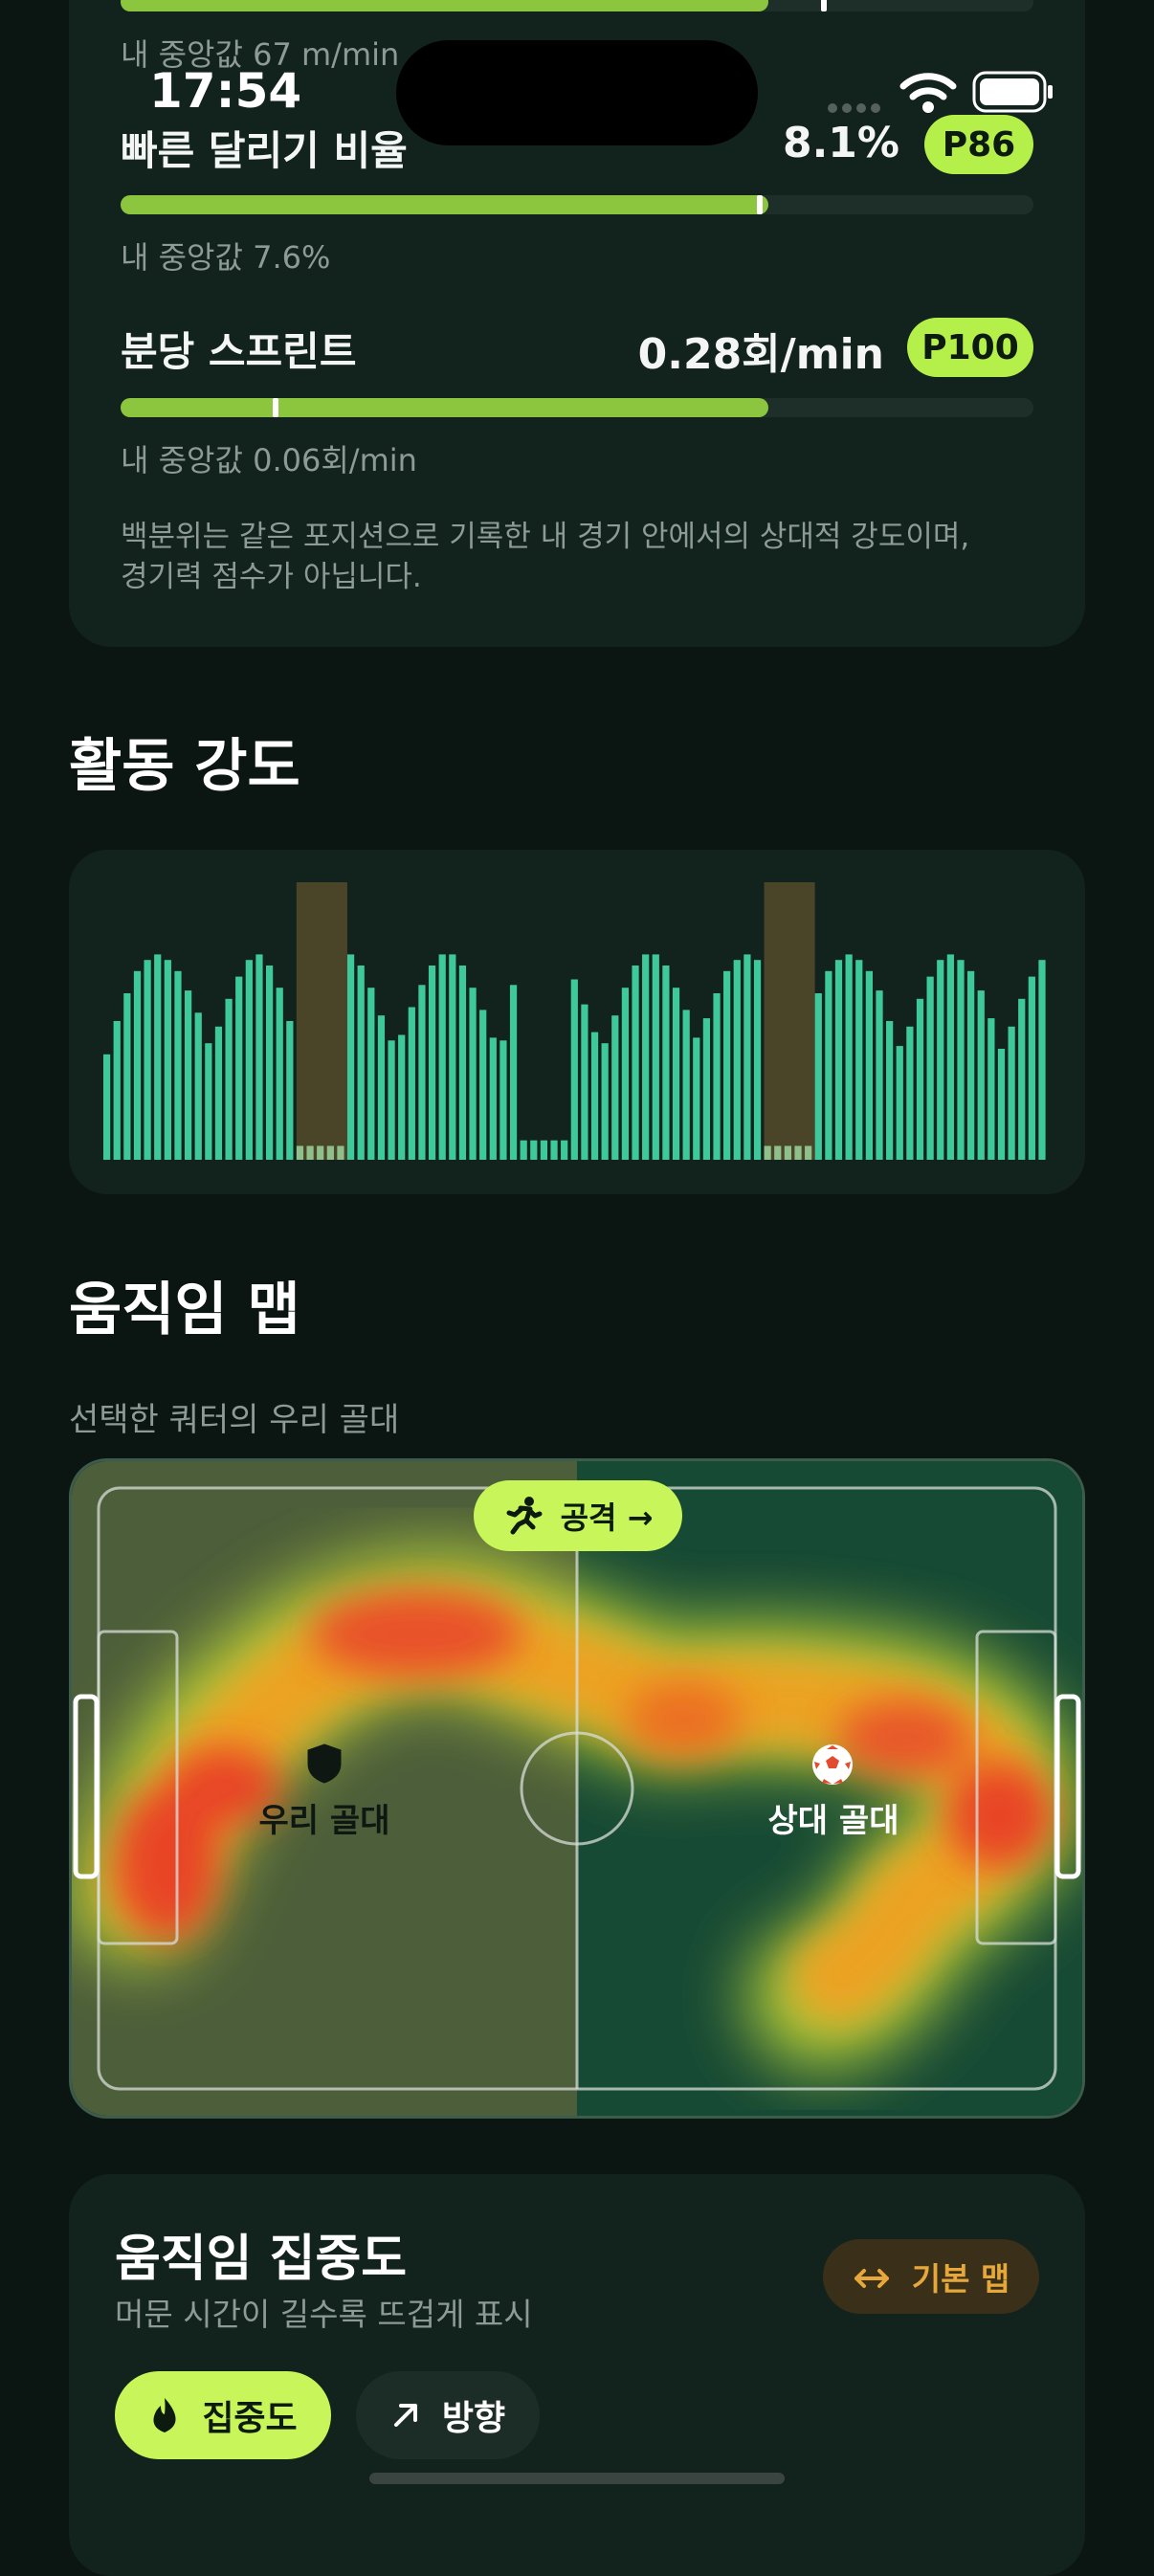  What do you see at coordinates (760, 204) in the screenshot?
I see `metric-fast-running-median-marker` at bounding box center [760, 204].